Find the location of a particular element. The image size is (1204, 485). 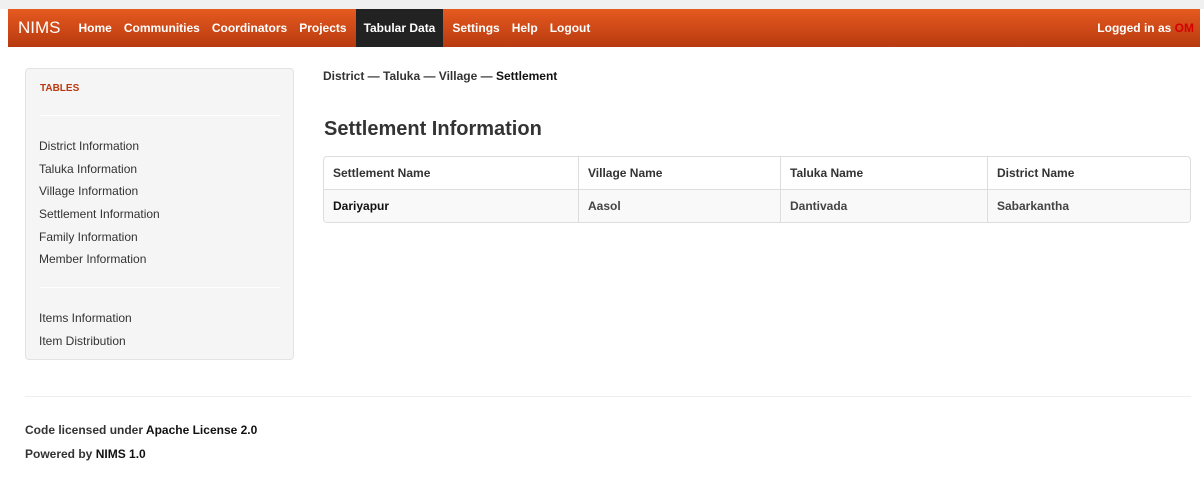

nav-communities: Communities is located at coordinates (162, 28).